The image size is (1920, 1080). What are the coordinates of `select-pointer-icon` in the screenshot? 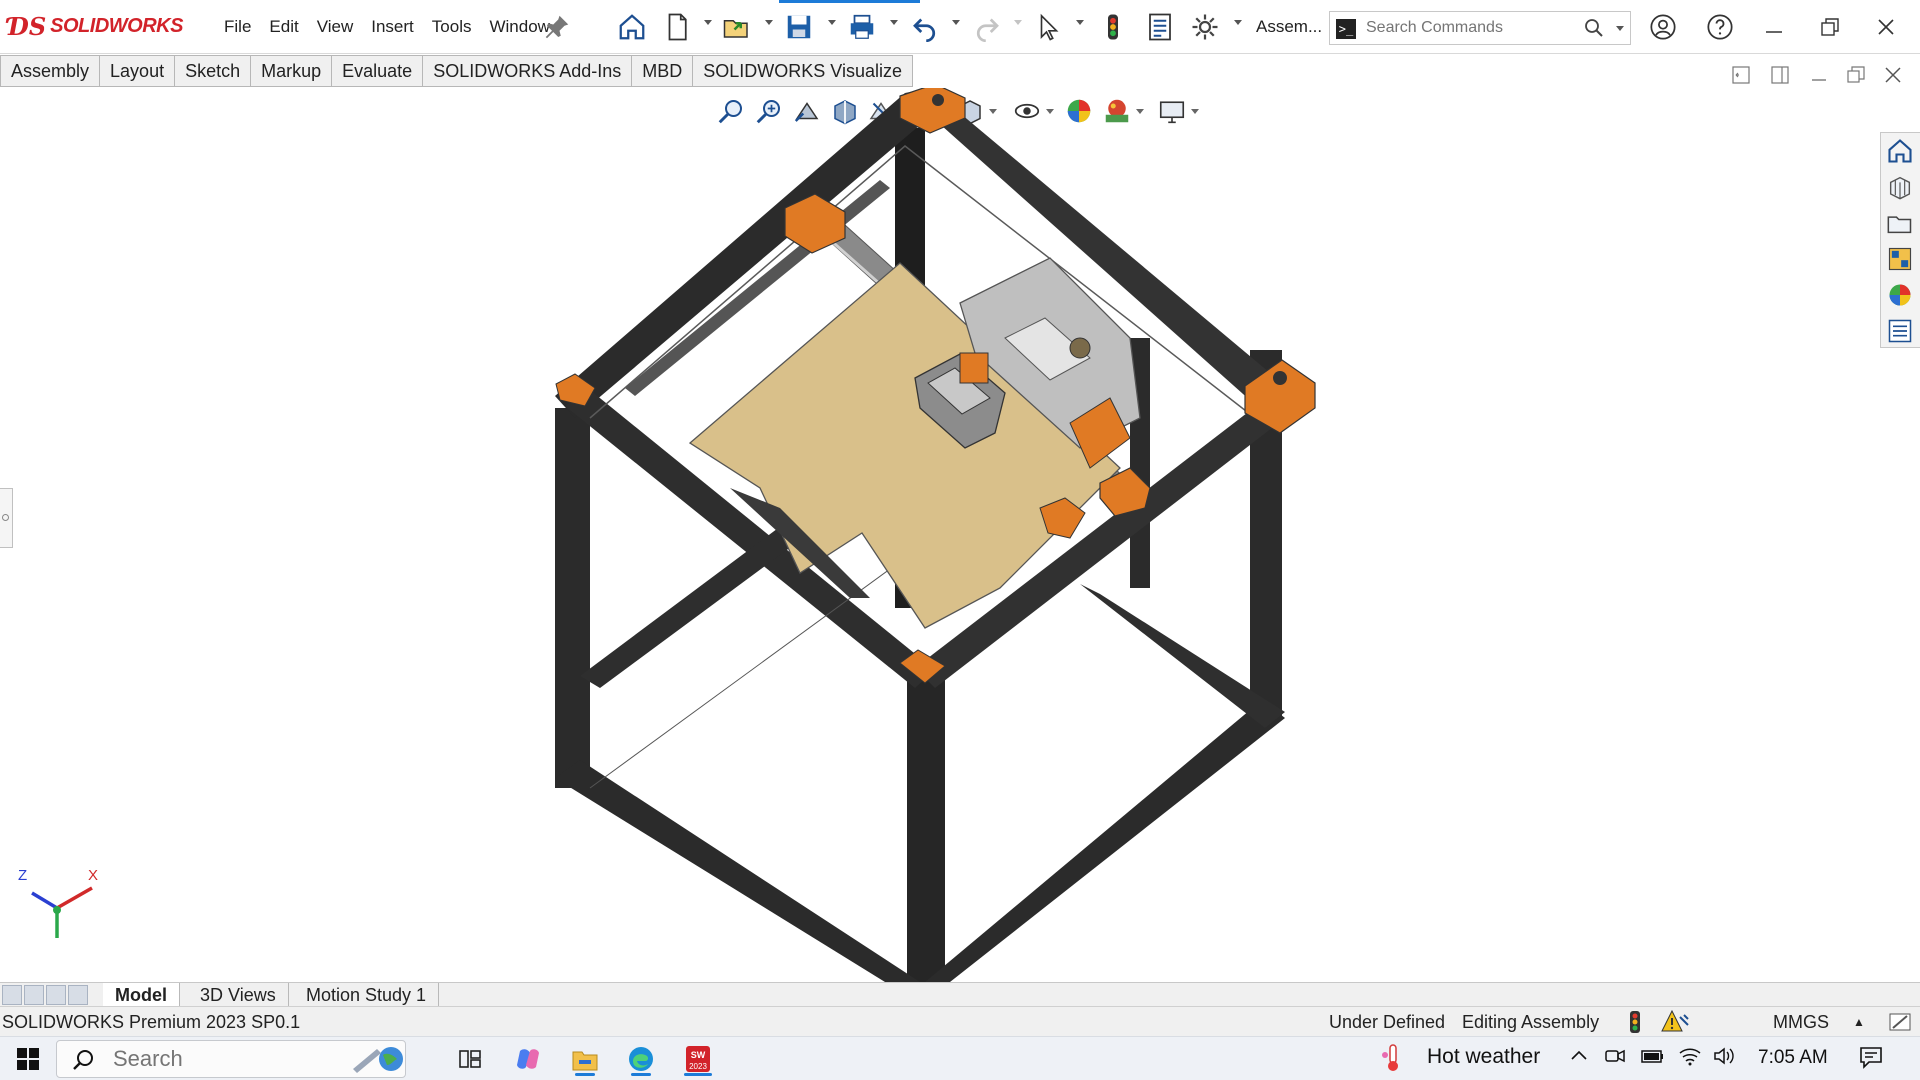 It's located at (1049, 27).